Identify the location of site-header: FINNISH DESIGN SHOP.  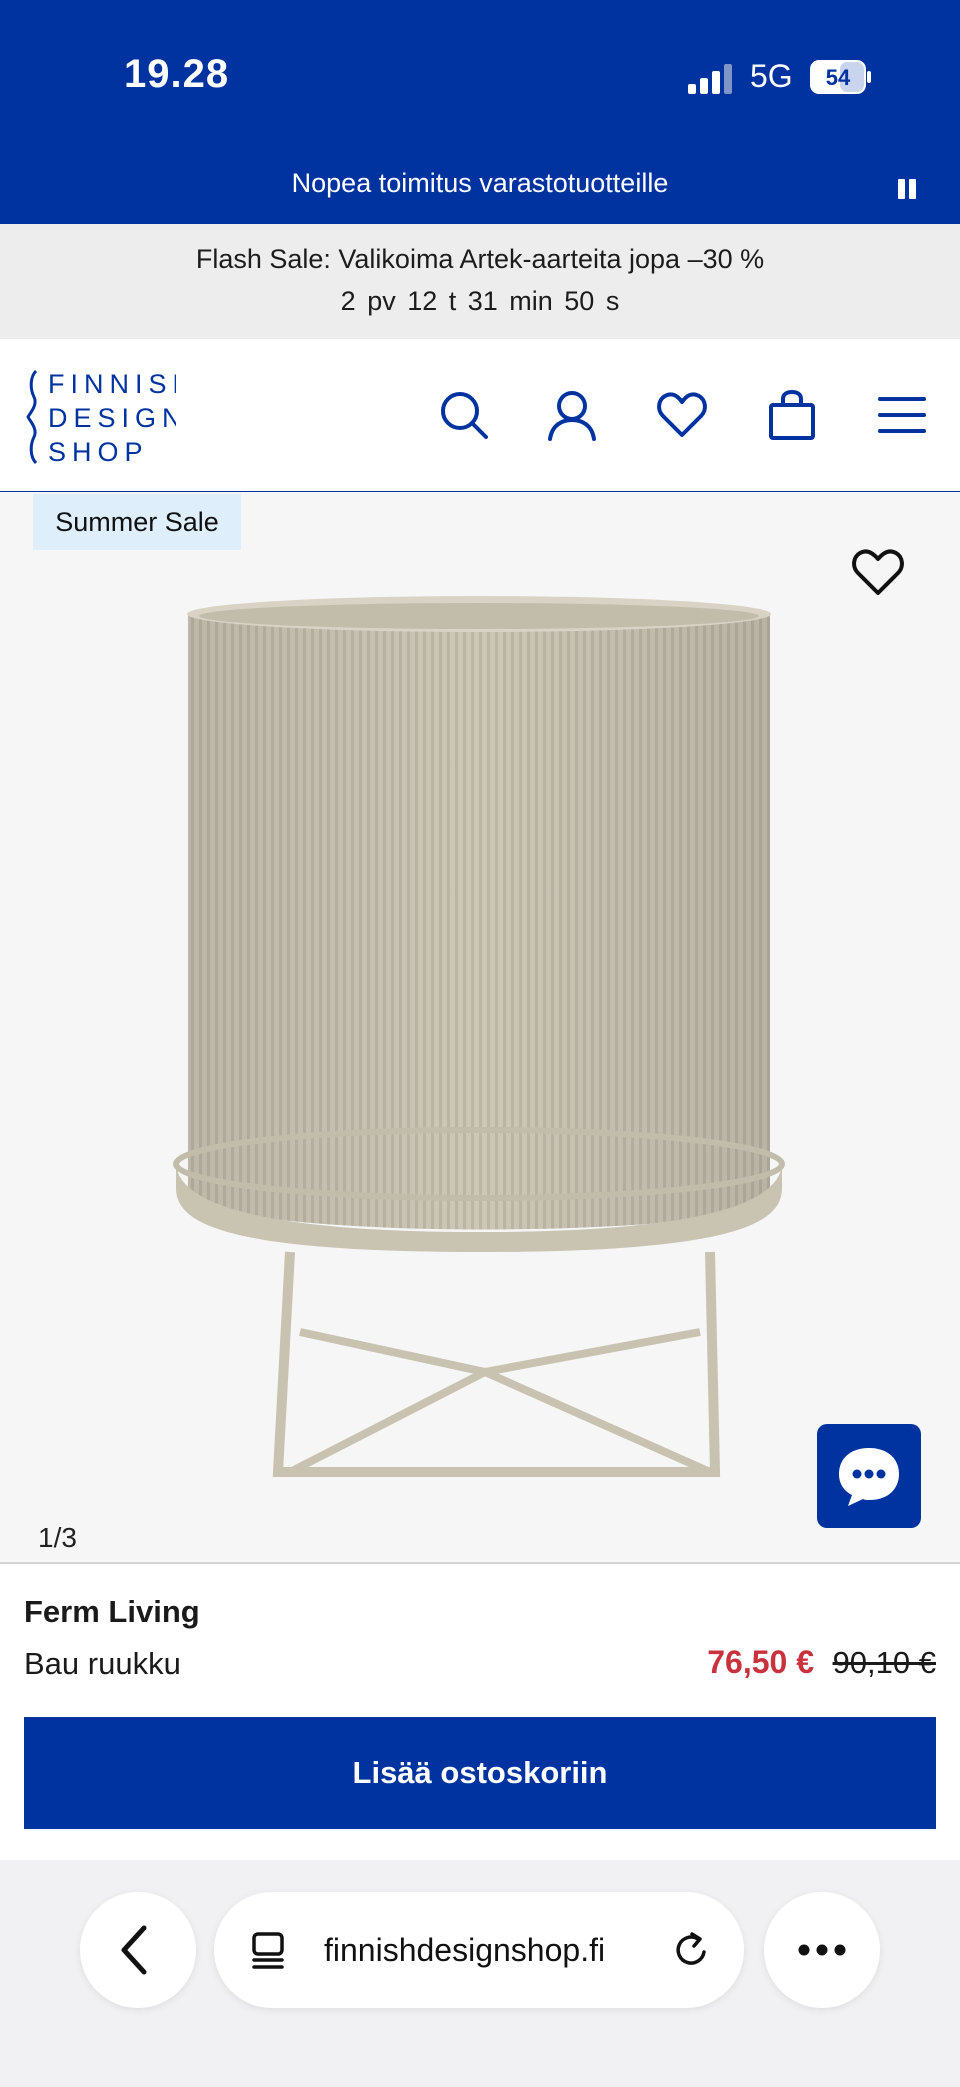
(480, 415).